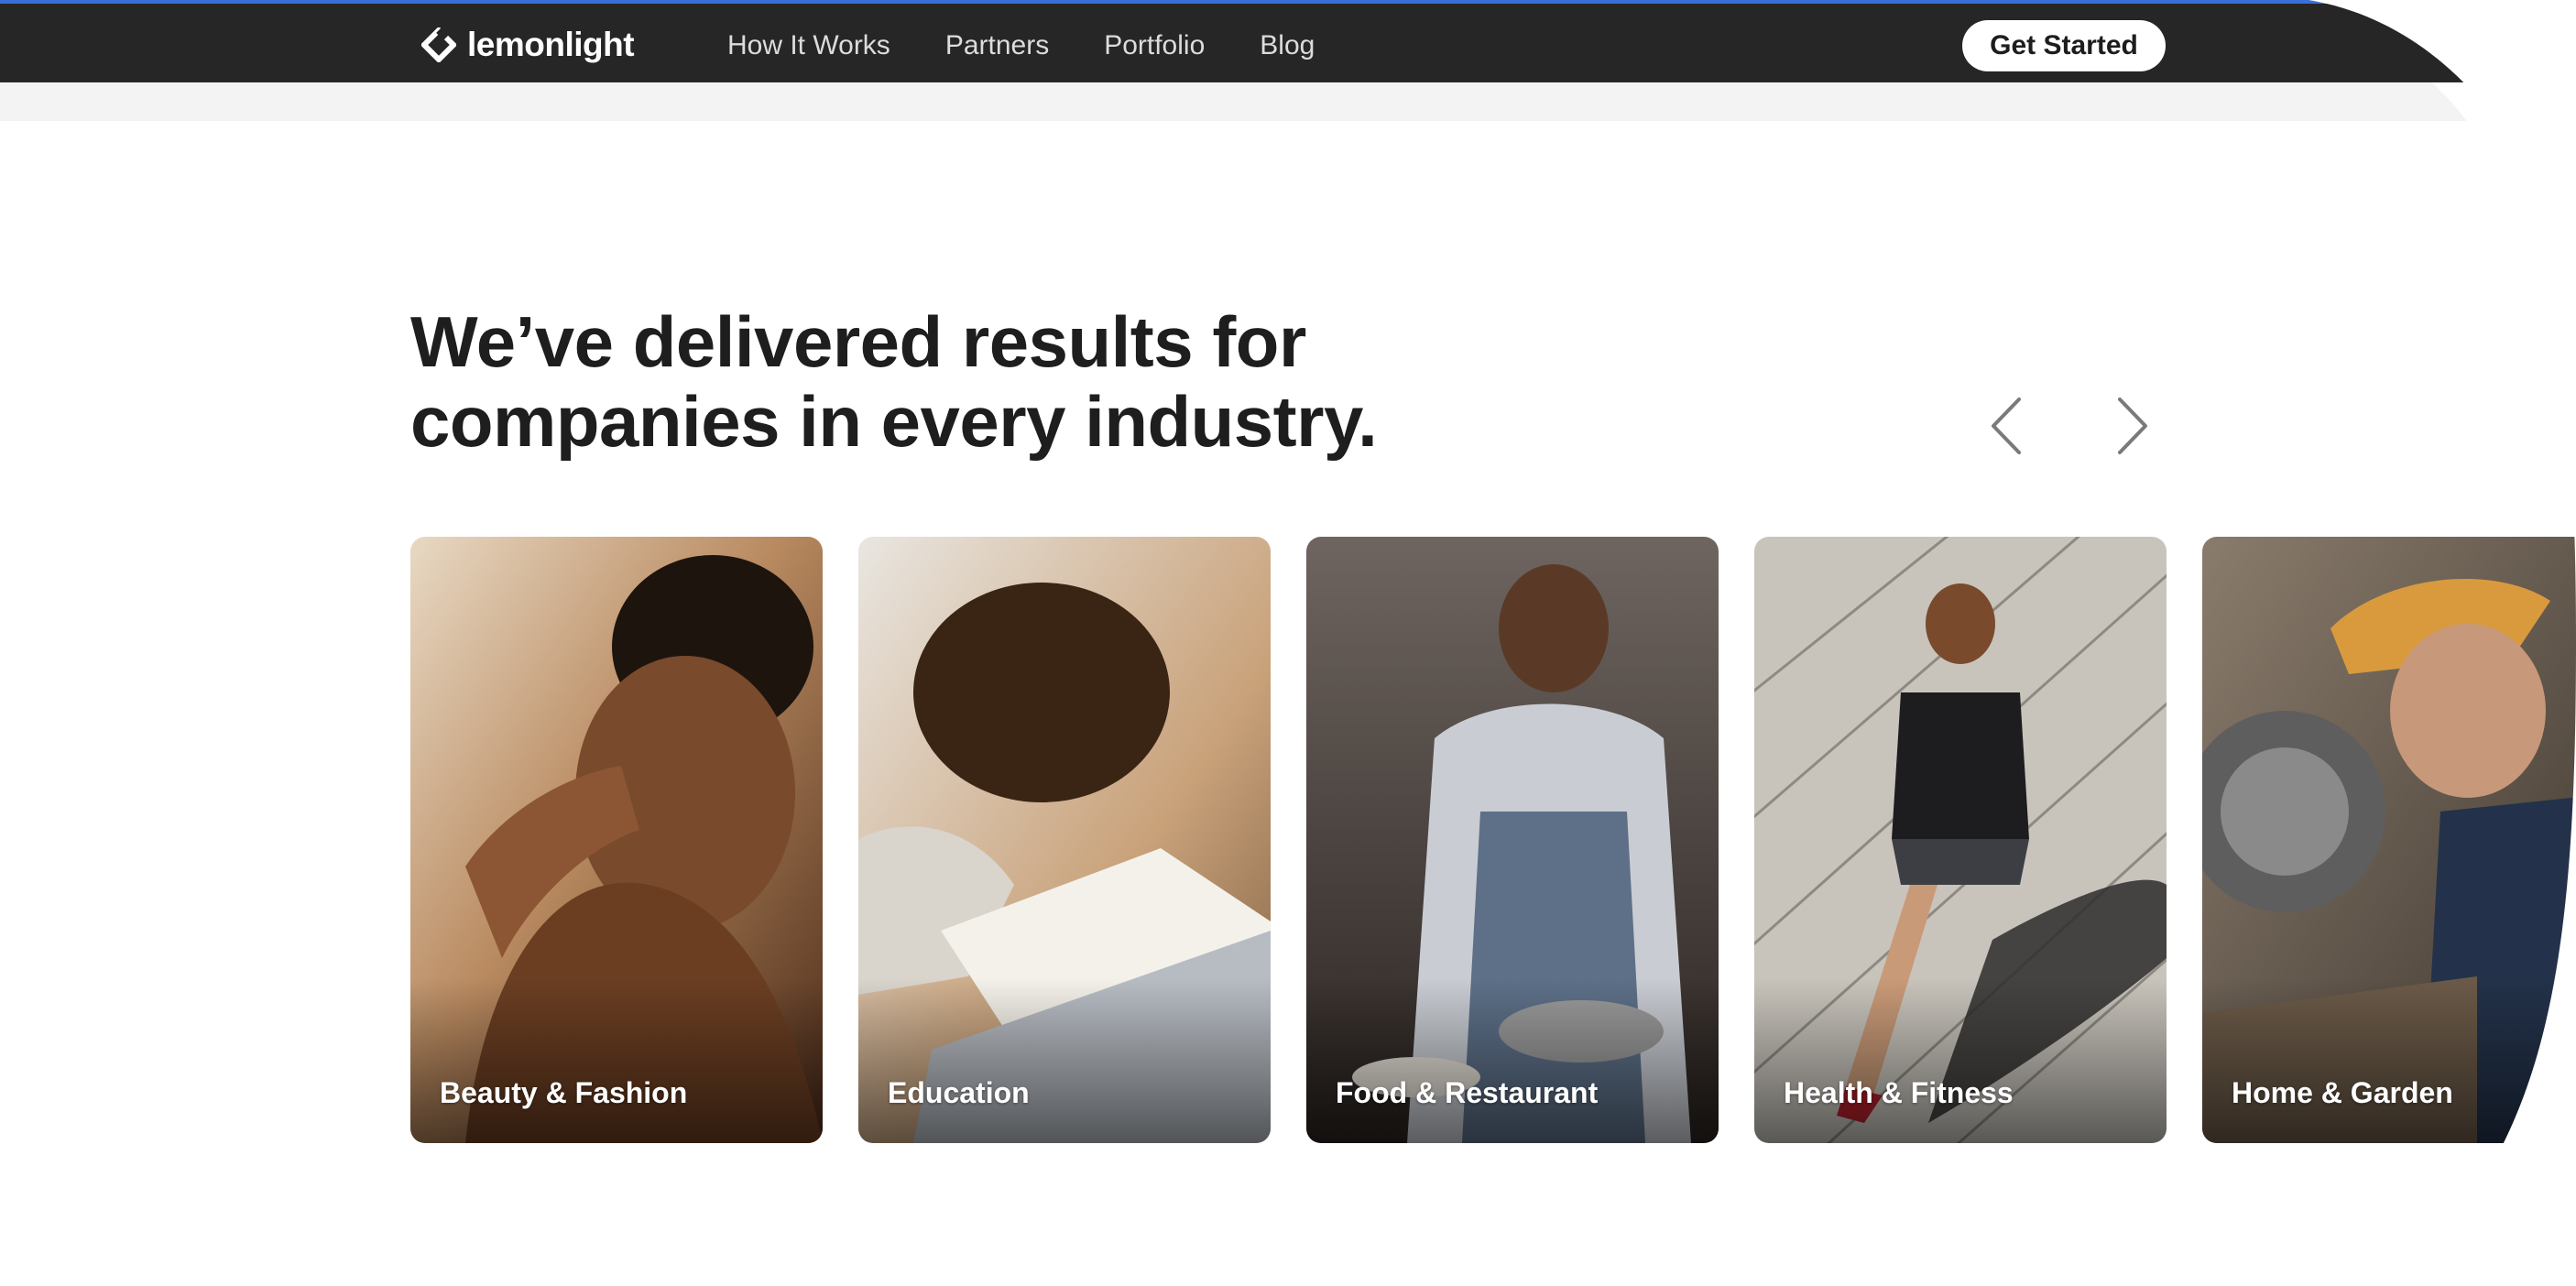 The width and height of the screenshot is (2576, 1286). What do you see at coordinates (2064, 45) in the screenshot?
I see `get-started-button: Get Started` at bounding box center [2064, 45].